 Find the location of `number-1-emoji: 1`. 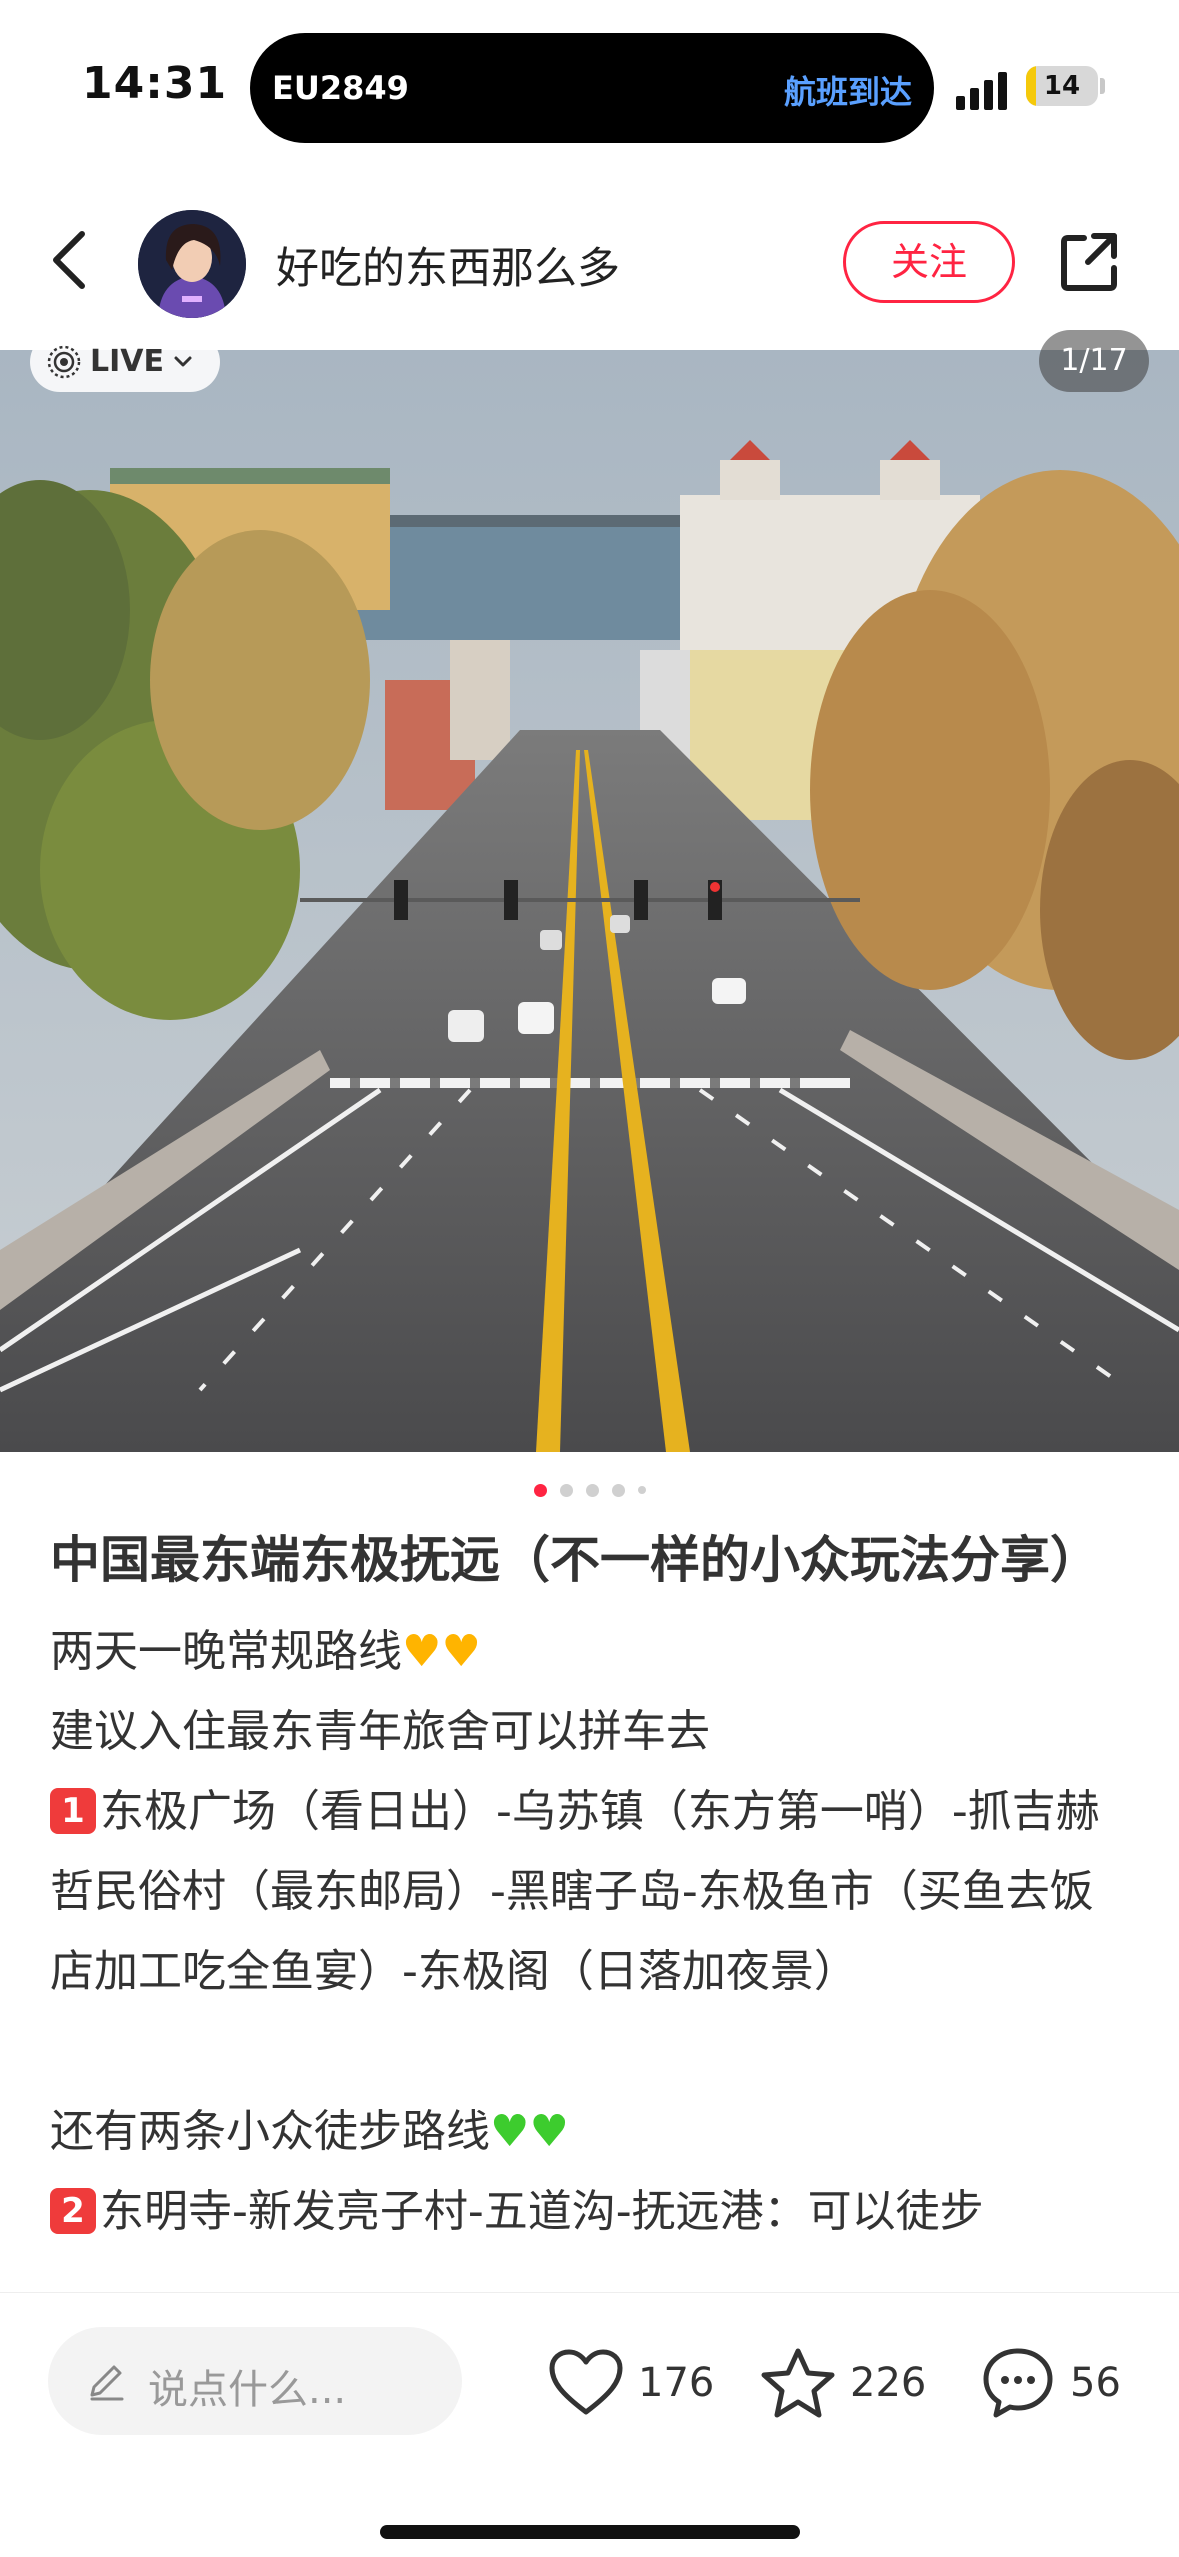

number-1-emoji: 1 is located at coordinates (73, 1811).